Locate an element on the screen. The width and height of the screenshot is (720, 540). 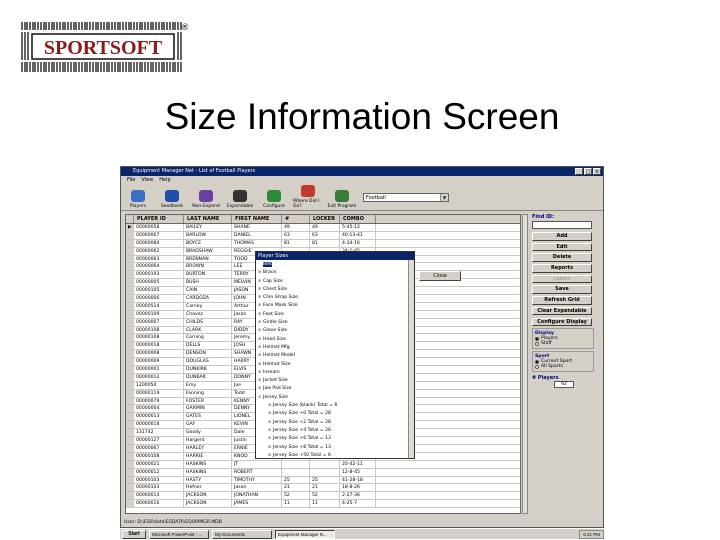
maximize-button: □ is located at coordinates (588, 171).